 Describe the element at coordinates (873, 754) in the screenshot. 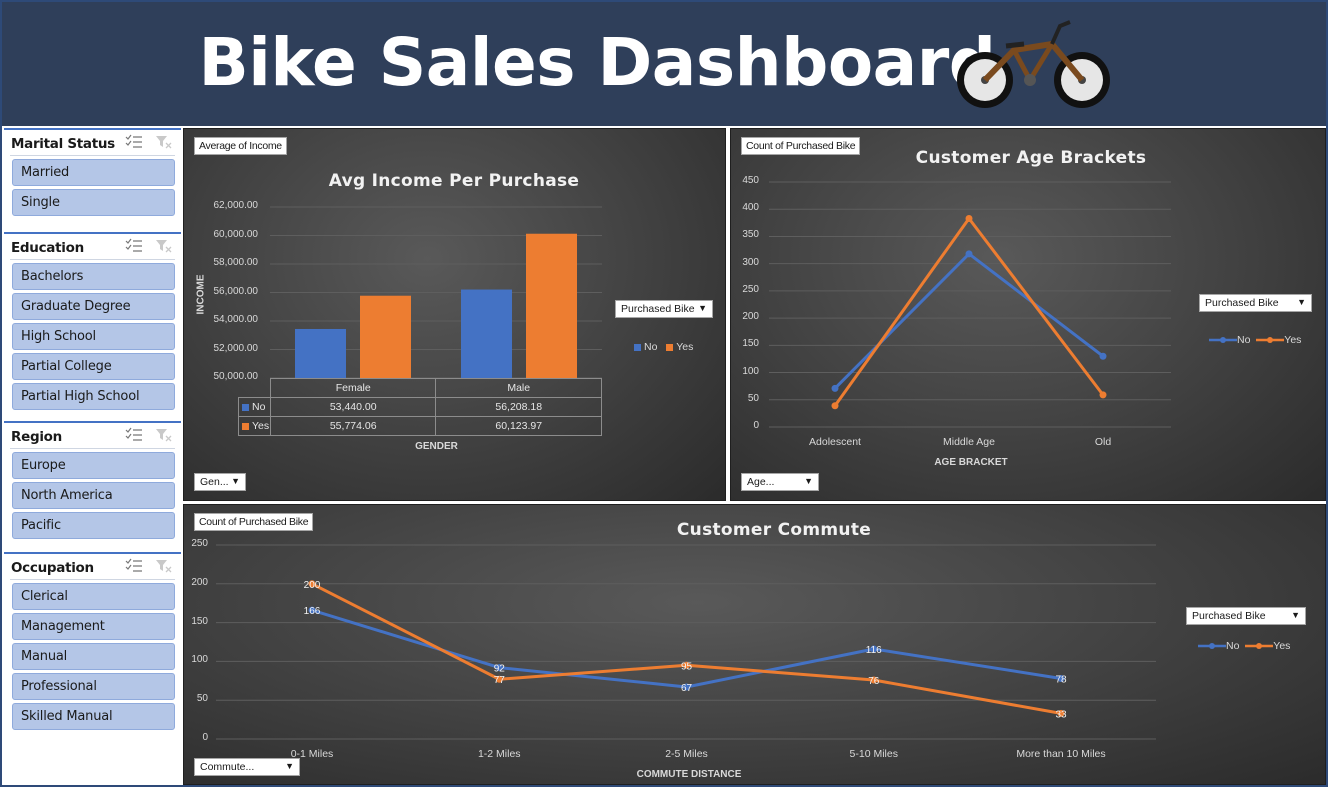

I see `x-tick-label: 5-10 Miles` at that location.